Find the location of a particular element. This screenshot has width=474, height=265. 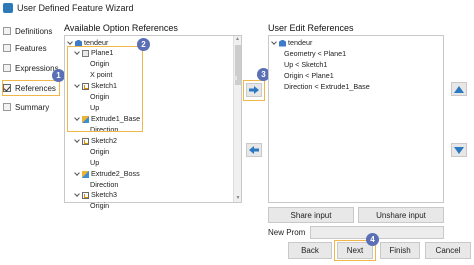

tree-label: Direction is located at coordinates (104, 184).